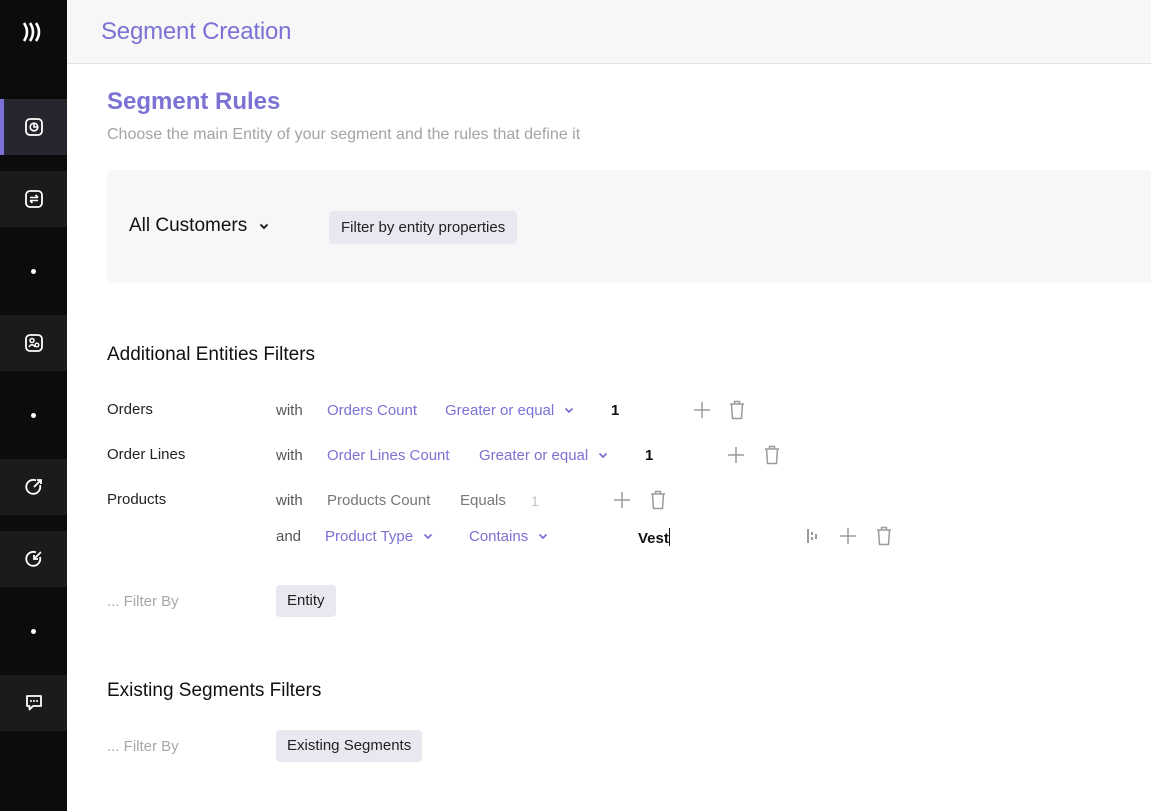 The image size is (1151, 811). What do you see at coordinates (146, 454) in the screenshot?
I see `filter-entity-order-lines: Order Lines` at bounding box center [146, 454].